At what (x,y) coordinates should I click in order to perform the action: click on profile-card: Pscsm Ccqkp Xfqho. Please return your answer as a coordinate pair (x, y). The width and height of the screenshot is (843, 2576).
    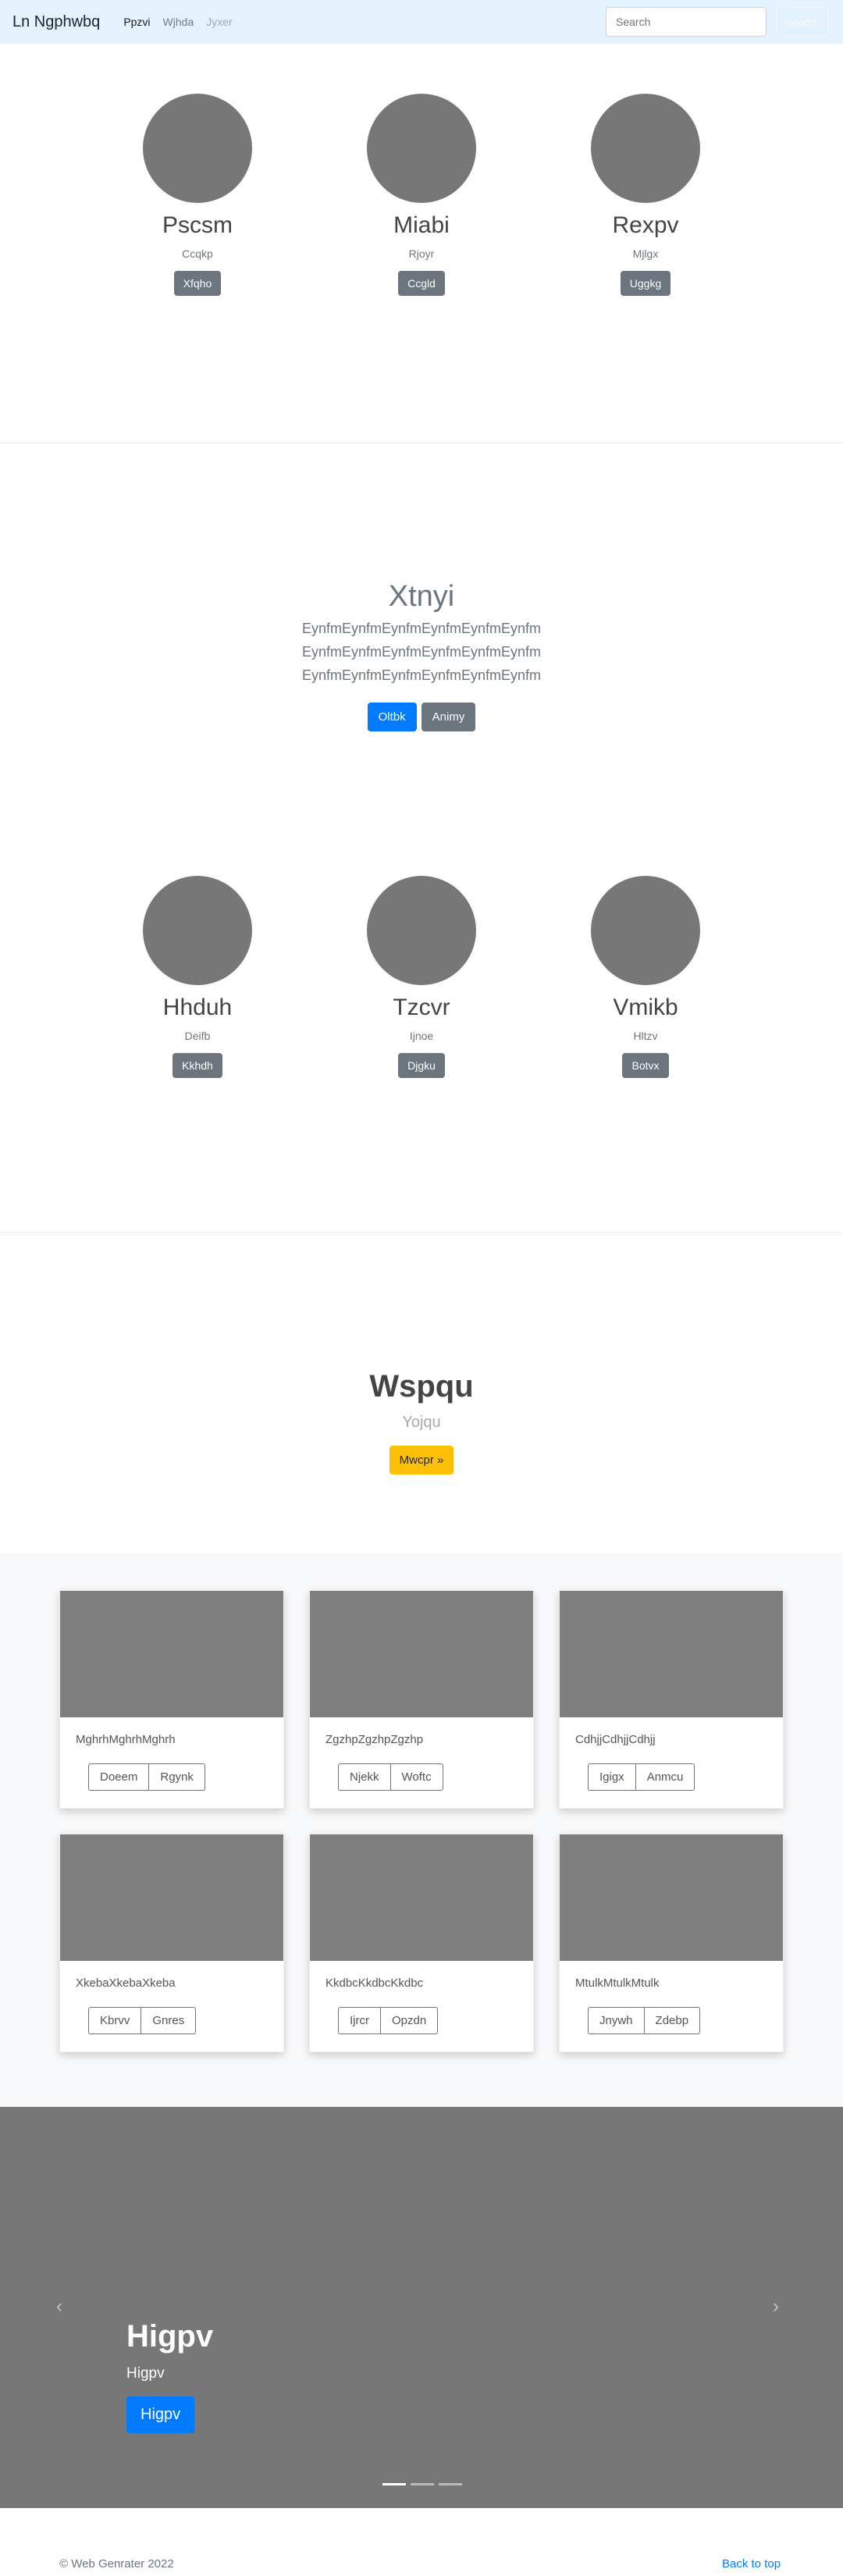
    Looking at the image, I should click on (197, 195).